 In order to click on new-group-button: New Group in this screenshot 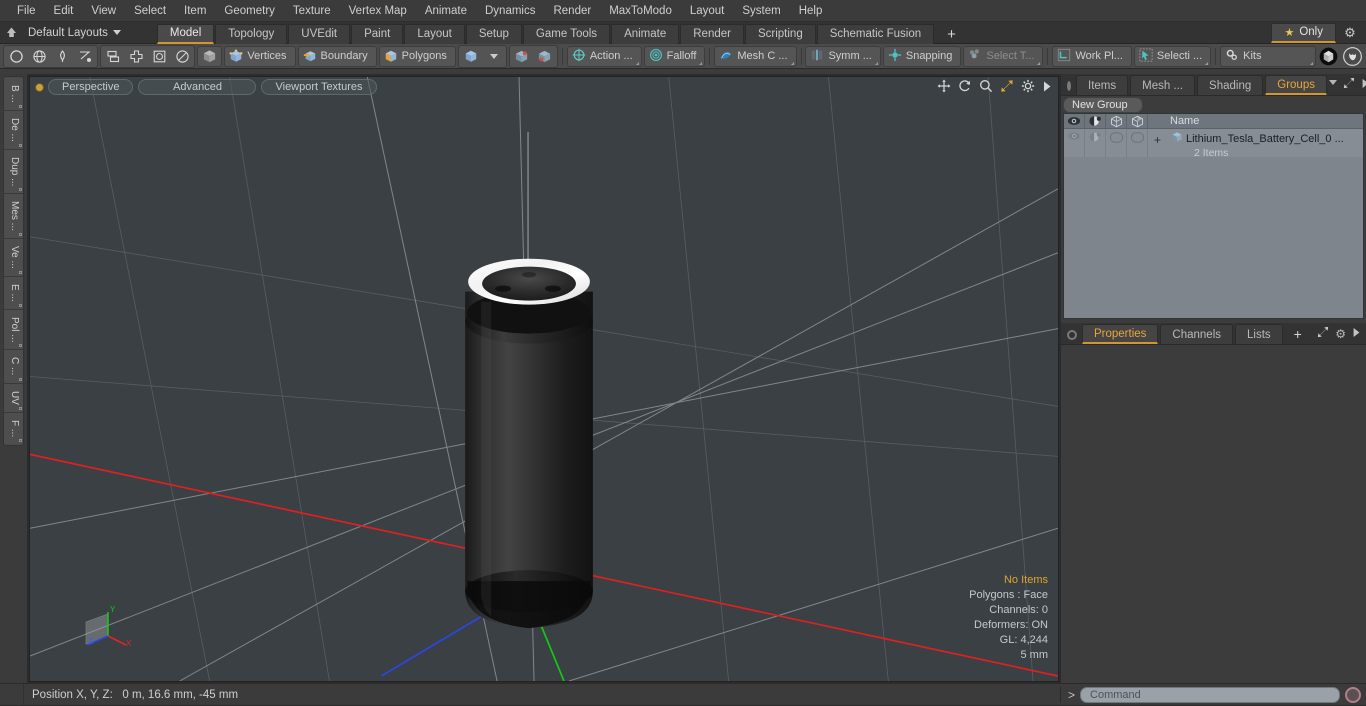, I will do `click(1103, 104)`.